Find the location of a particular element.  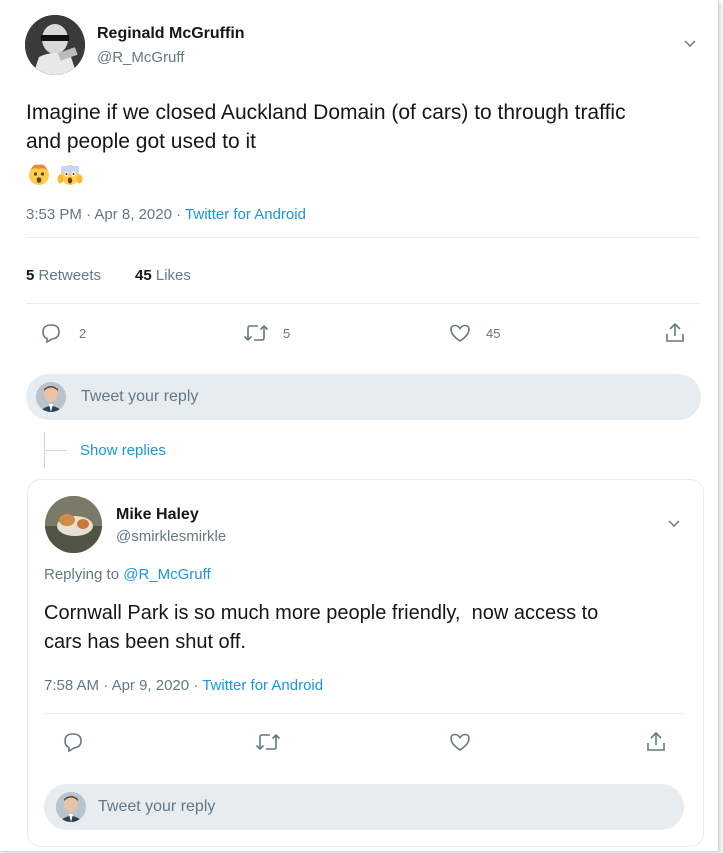

retweet-button: 5 is located at coordinates (266, 333).